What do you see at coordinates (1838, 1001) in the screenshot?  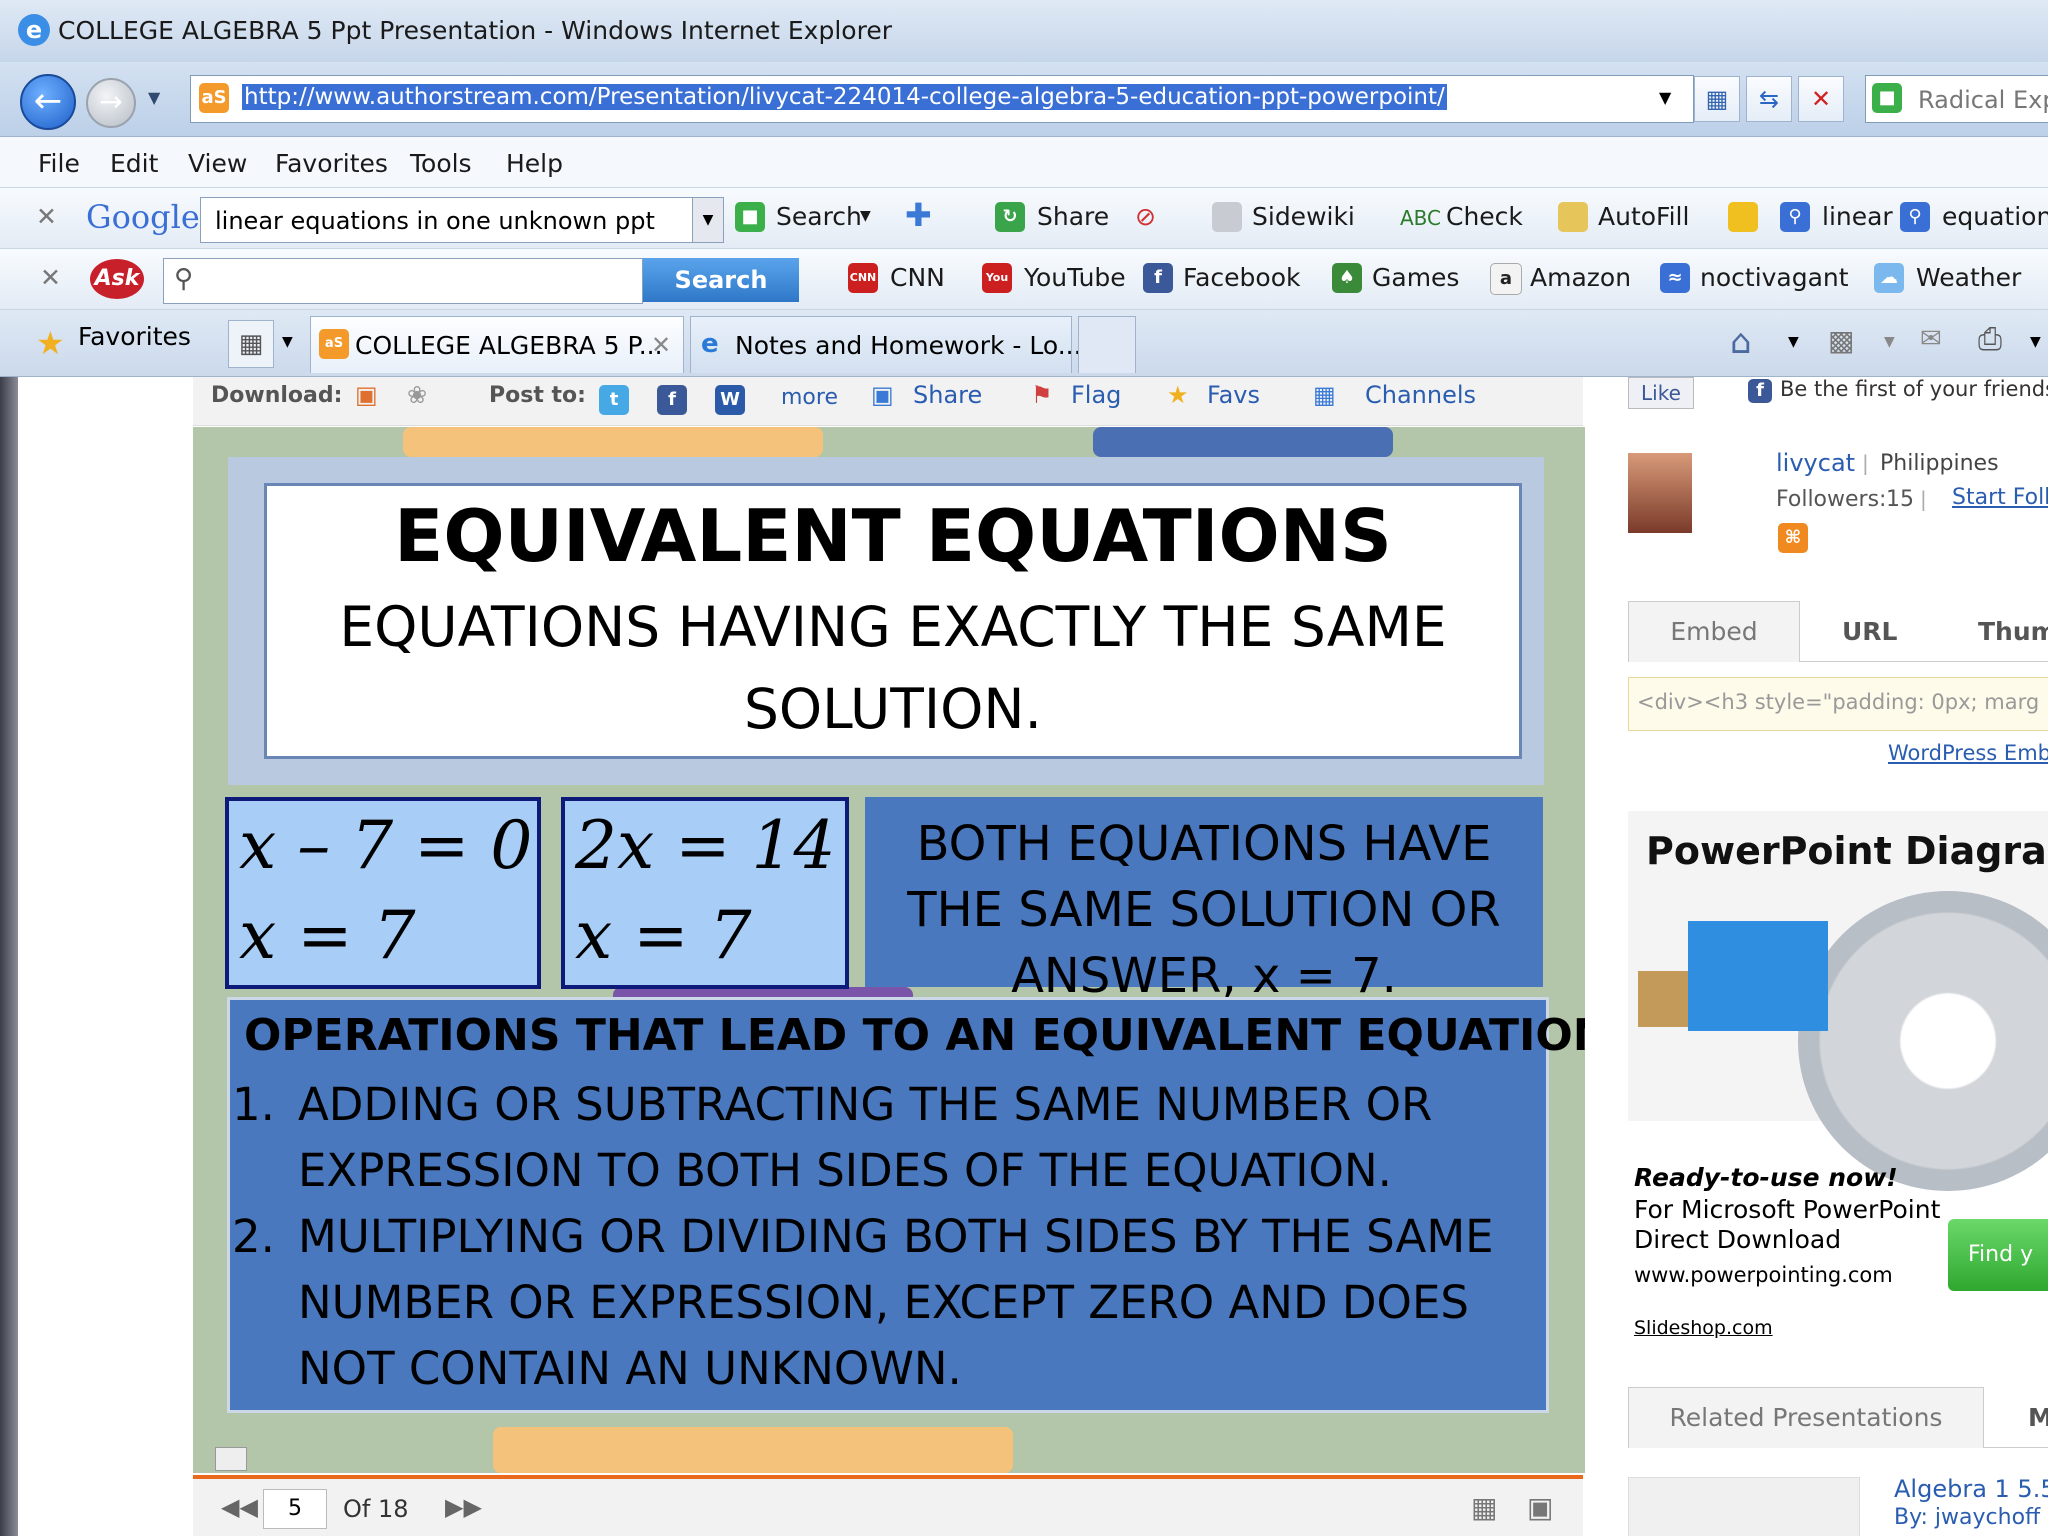 I see `powerpoint-ad: PowerPoint Diagram` at bounding box center [1838, 1001].